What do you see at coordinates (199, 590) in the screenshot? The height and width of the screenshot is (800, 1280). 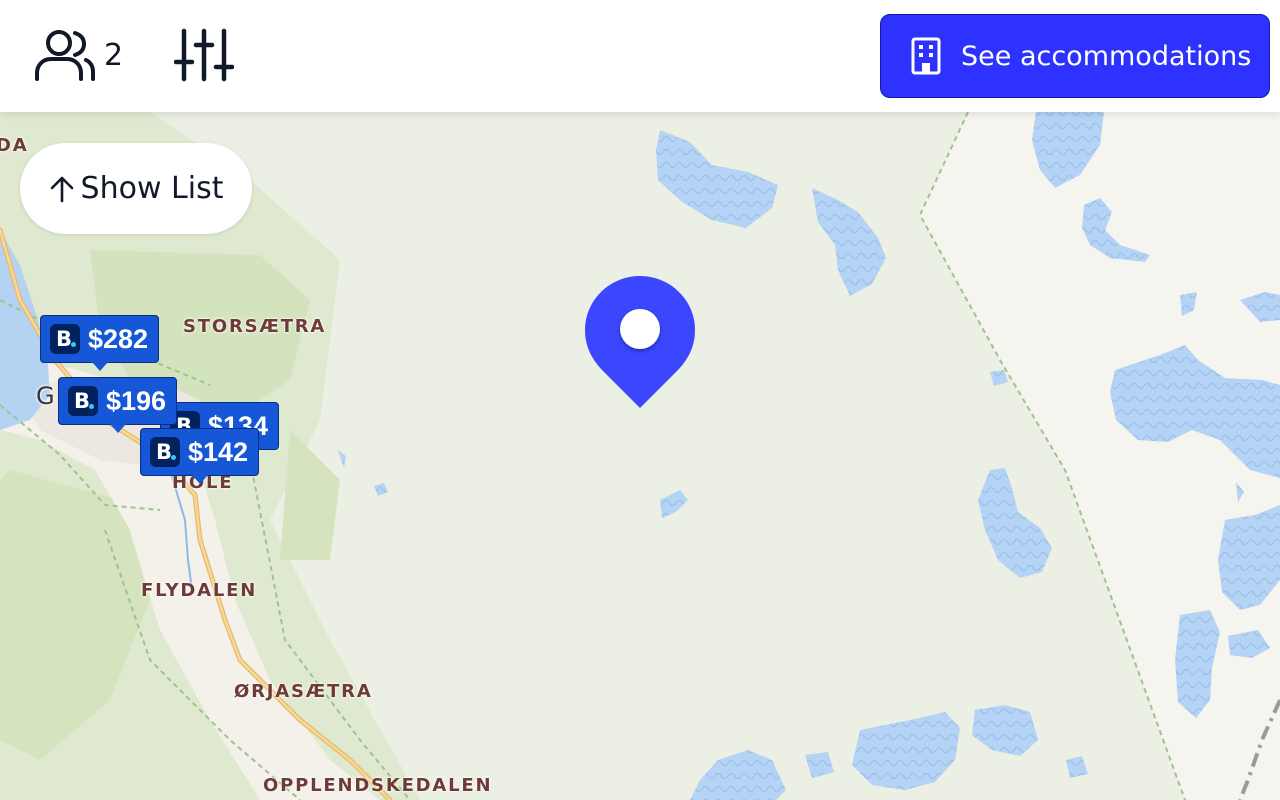 I see `place-label-flydalen: FLYDALEN` at bounding box center [199, 590].